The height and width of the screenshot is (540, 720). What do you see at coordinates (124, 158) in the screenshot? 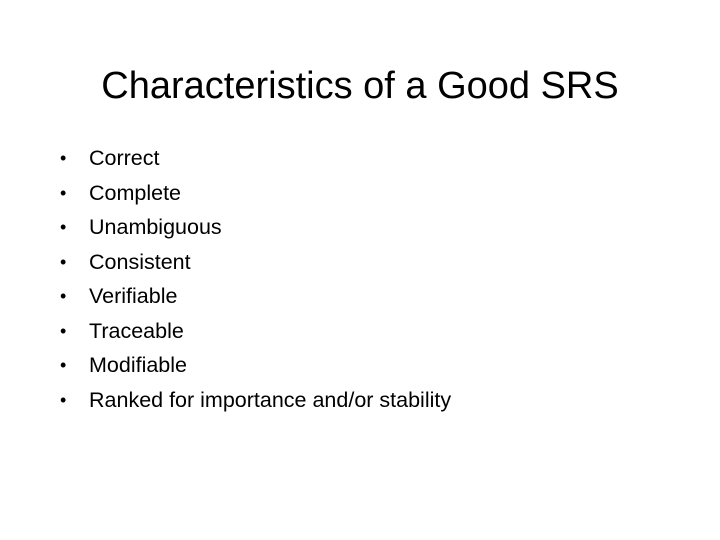
I see `bullet-text: Correct` at bounding box center [124, 158].